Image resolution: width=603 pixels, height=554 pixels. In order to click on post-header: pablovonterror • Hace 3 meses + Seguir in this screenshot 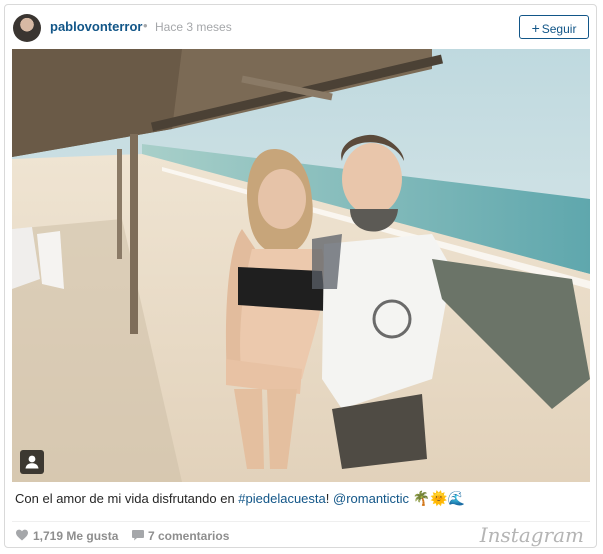, I will do `click(300, 27)`.